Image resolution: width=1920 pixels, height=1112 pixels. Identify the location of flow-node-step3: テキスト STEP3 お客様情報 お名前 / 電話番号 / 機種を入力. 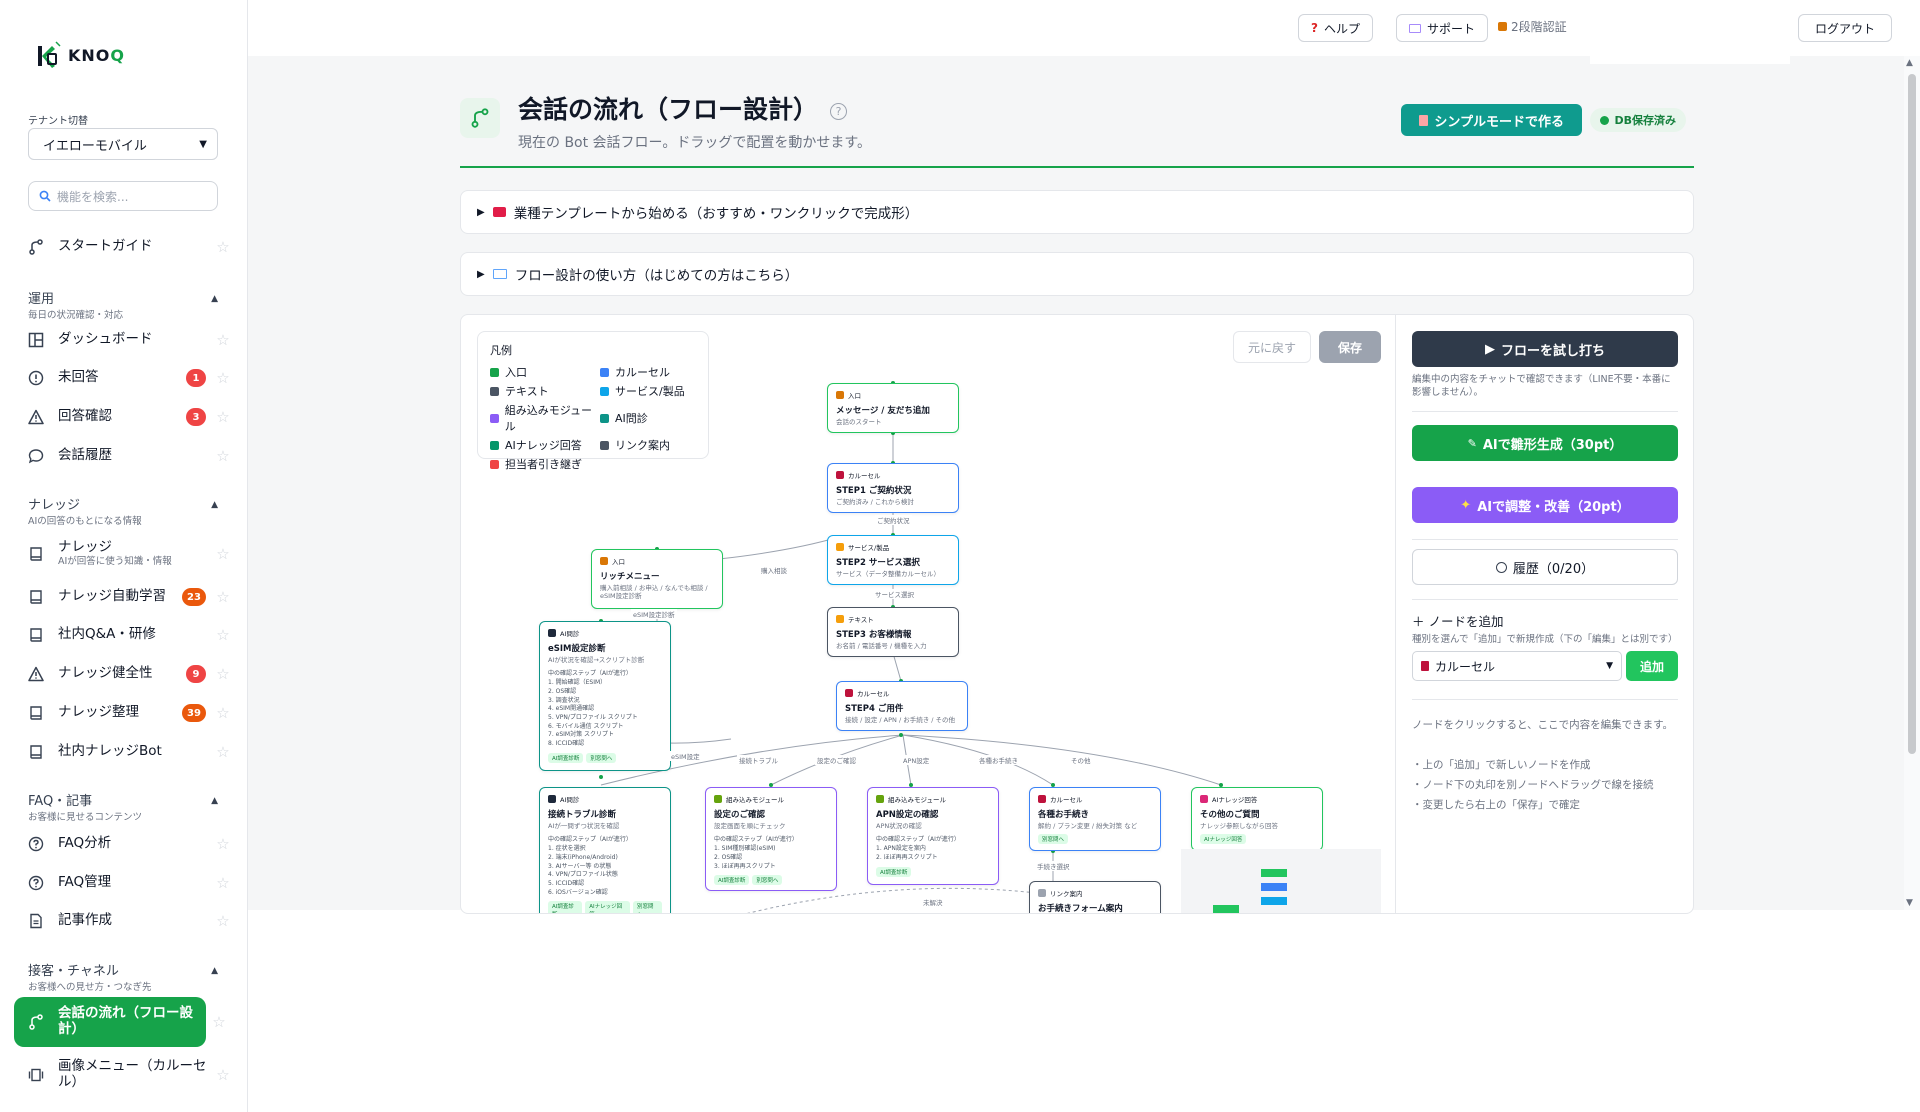
(893, 632).